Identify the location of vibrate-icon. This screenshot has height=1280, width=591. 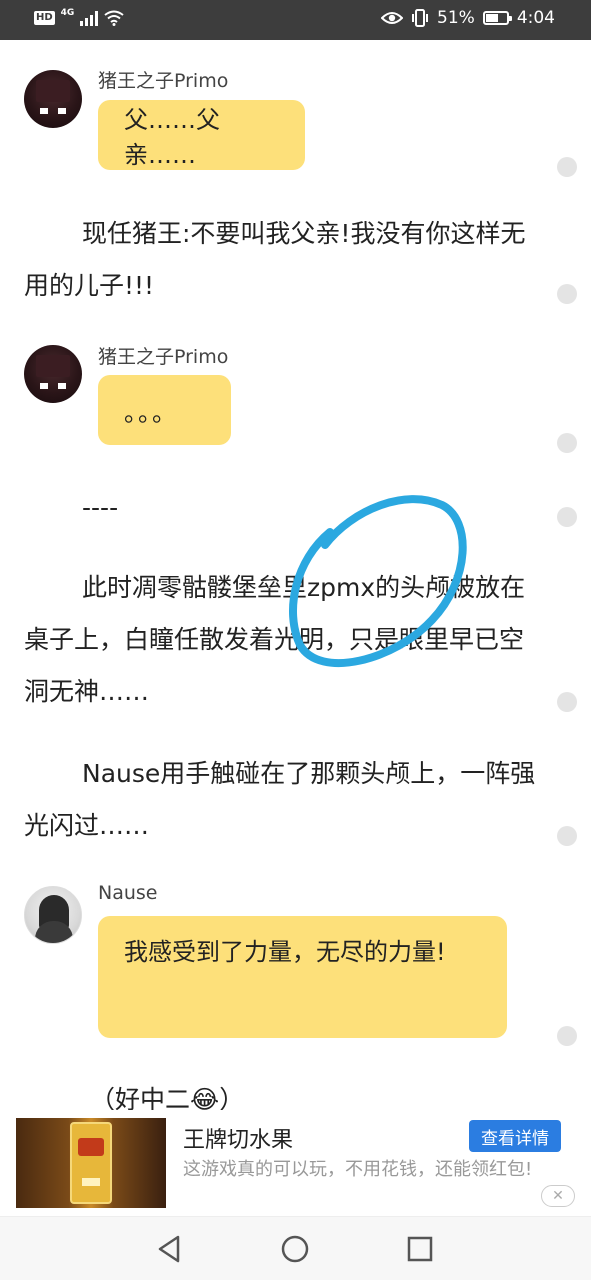
(420, 18).